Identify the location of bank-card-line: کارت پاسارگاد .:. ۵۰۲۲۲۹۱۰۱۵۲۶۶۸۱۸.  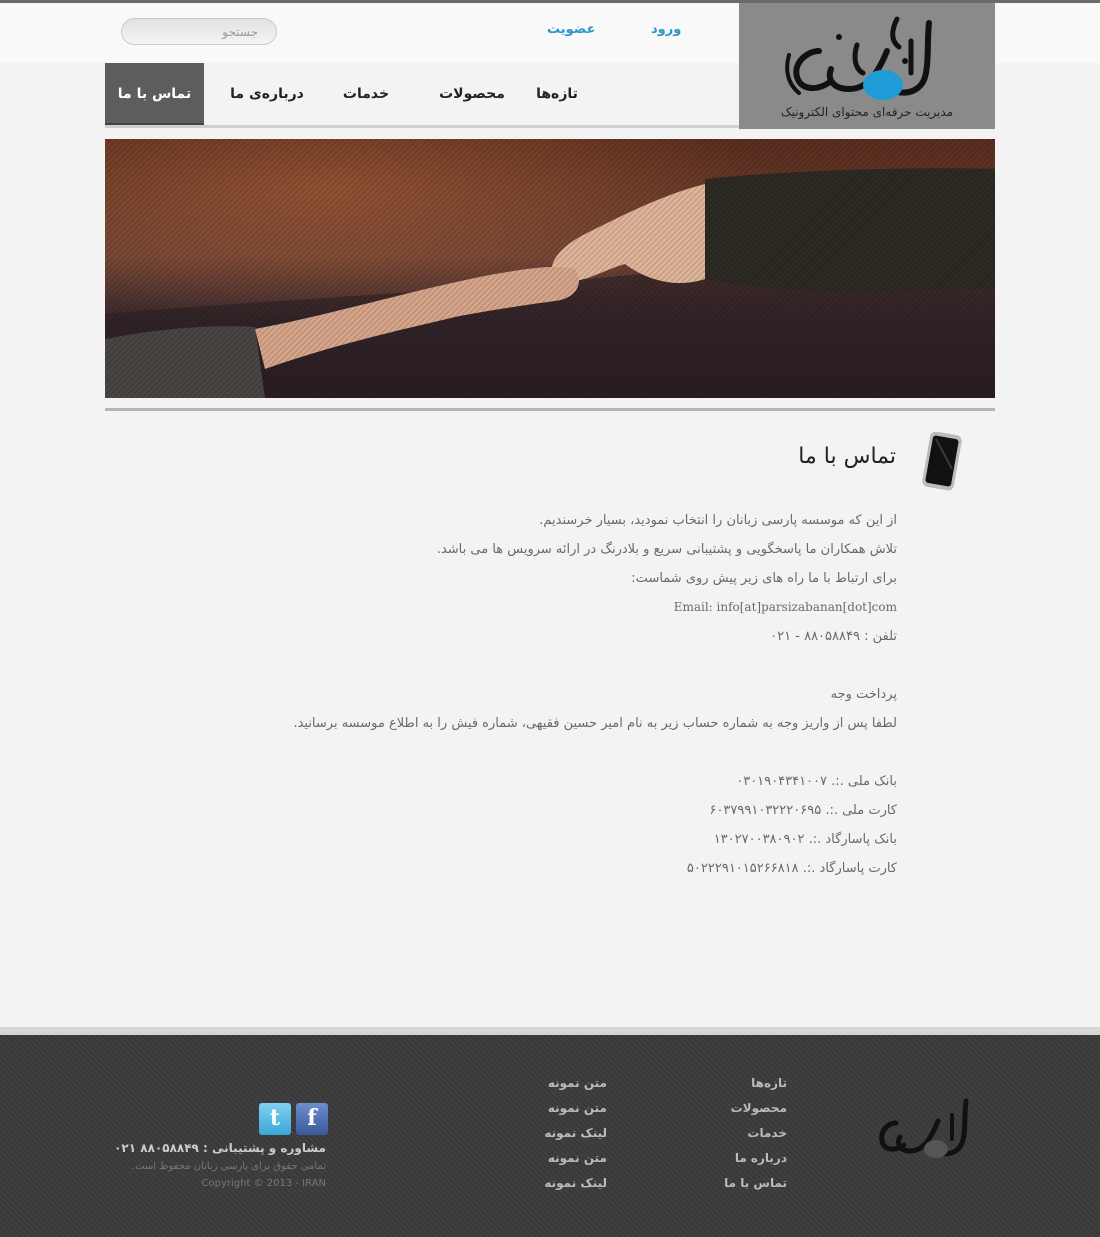
(791, 868).